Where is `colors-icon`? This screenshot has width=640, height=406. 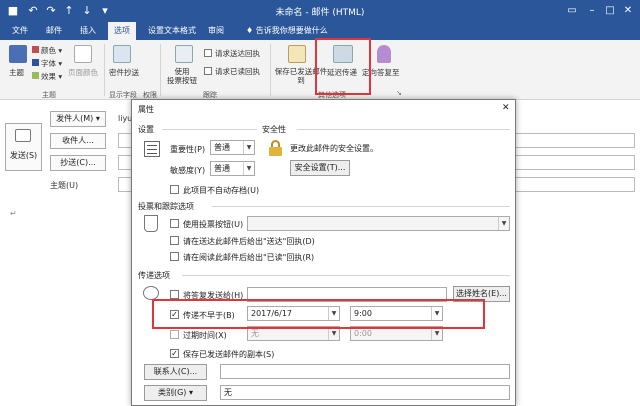 colors-icon is located at coordinates (35, 49).